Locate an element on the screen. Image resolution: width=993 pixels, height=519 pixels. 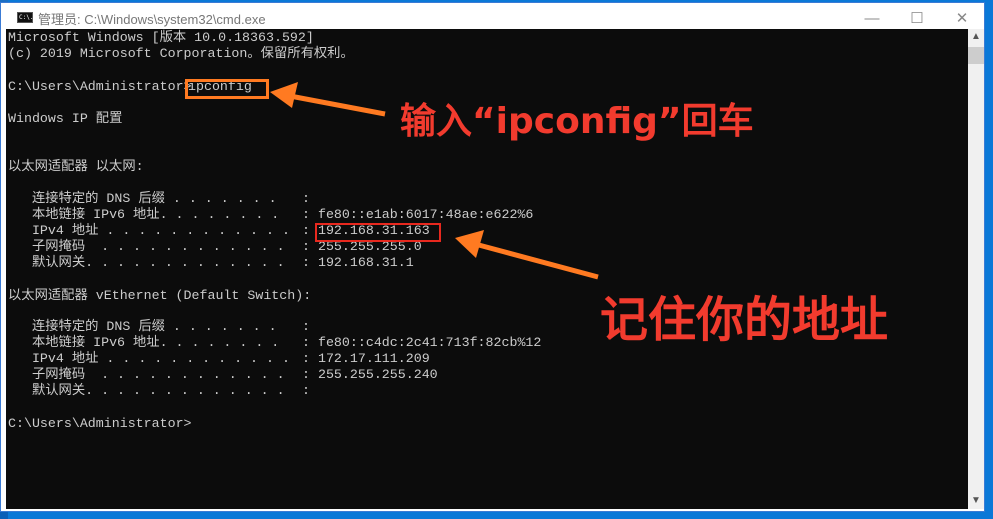
annotation-type-ipconfig: 输入“ipconfig”回车 is located at coordinates (577, 121).